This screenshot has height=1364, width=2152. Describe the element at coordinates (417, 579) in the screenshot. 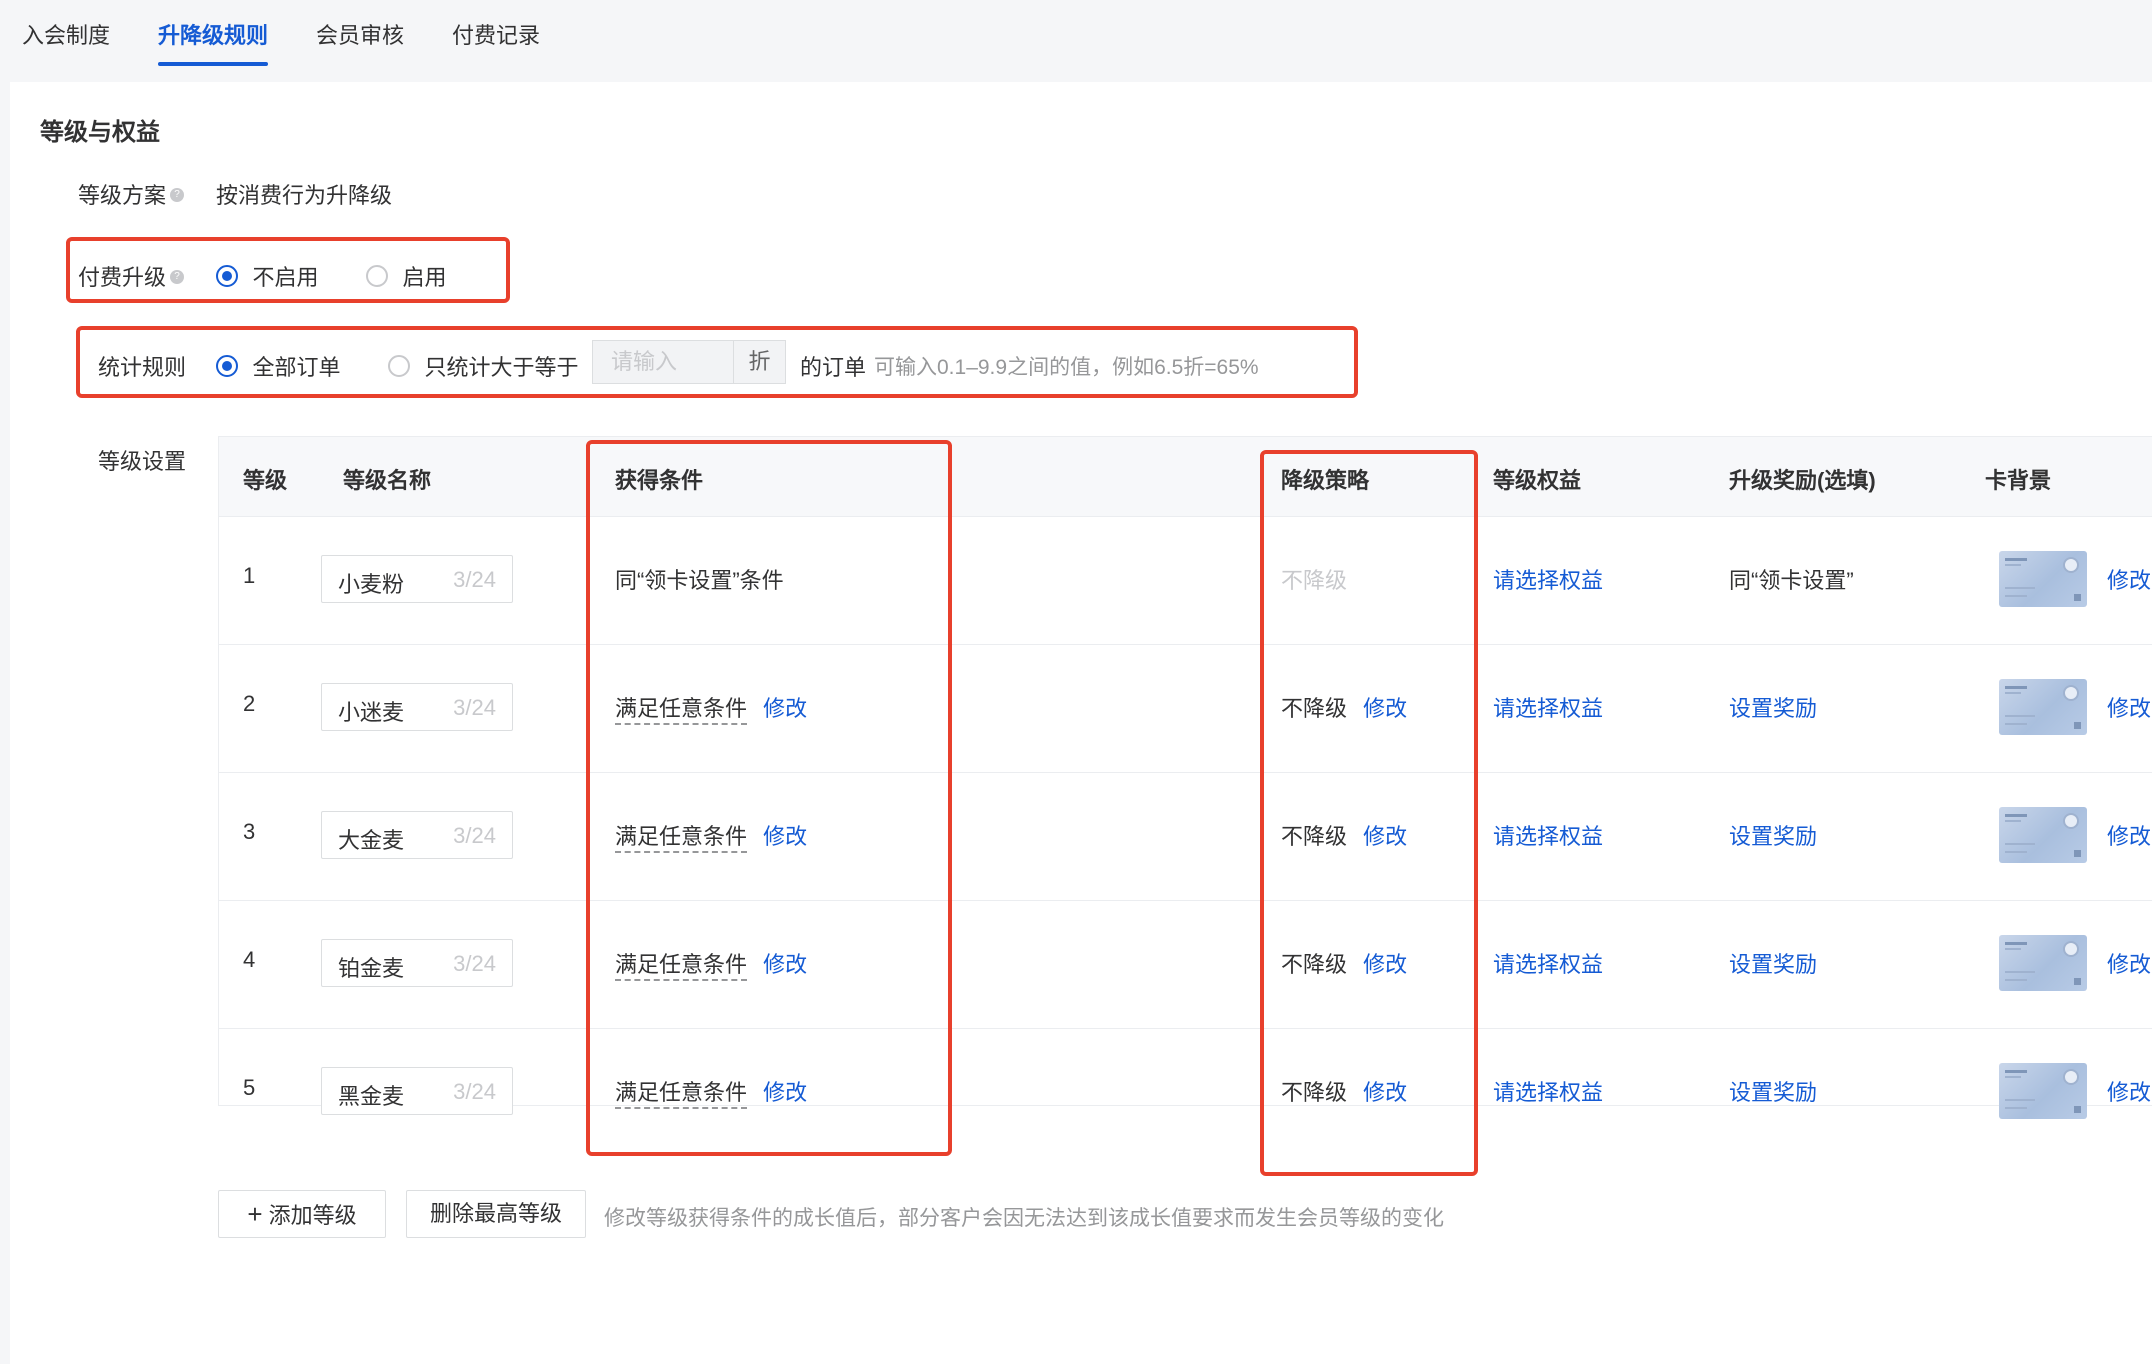

I see `level-name-input: 小麦粉 3/24` at that location.